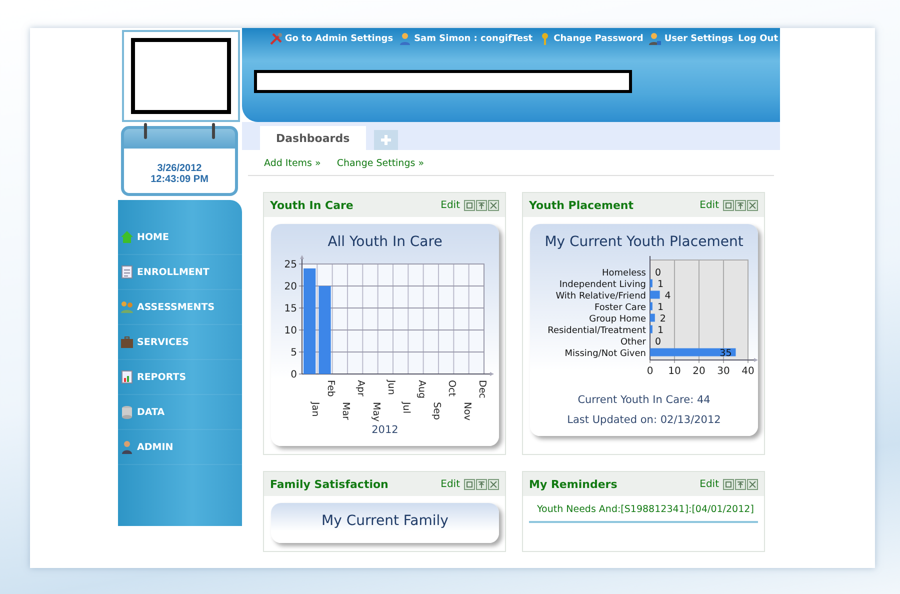  I want to click on category-label: Foster Care, so click(620, 307).